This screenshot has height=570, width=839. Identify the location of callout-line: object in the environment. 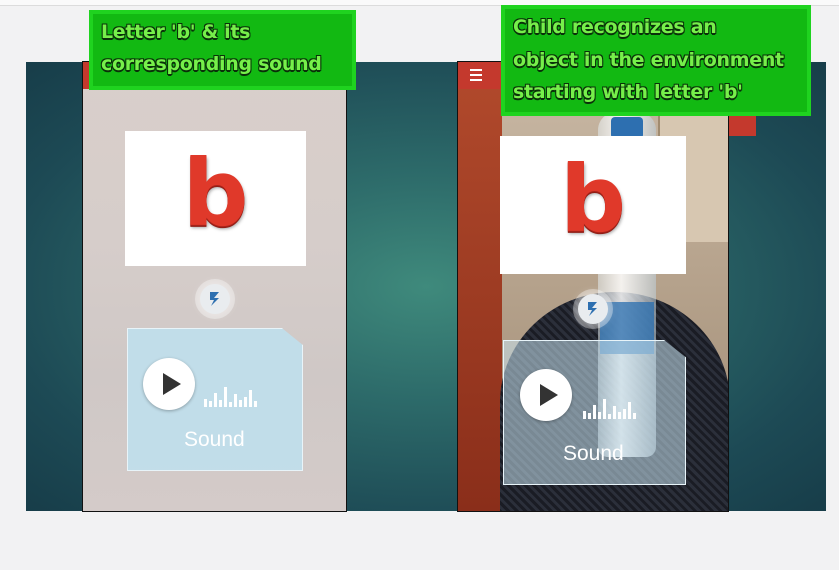
(648, 59).